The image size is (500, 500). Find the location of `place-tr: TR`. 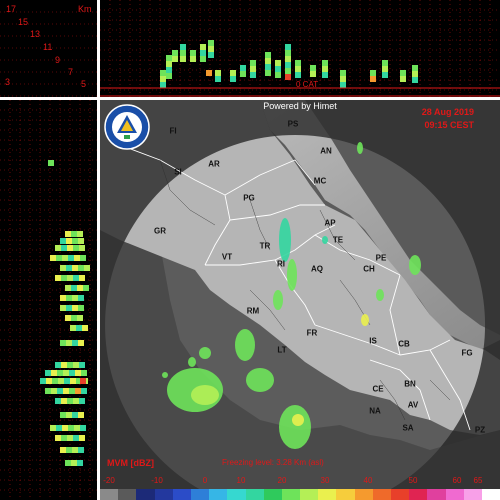

place-tr: TR is located at coordinates (265, 246).